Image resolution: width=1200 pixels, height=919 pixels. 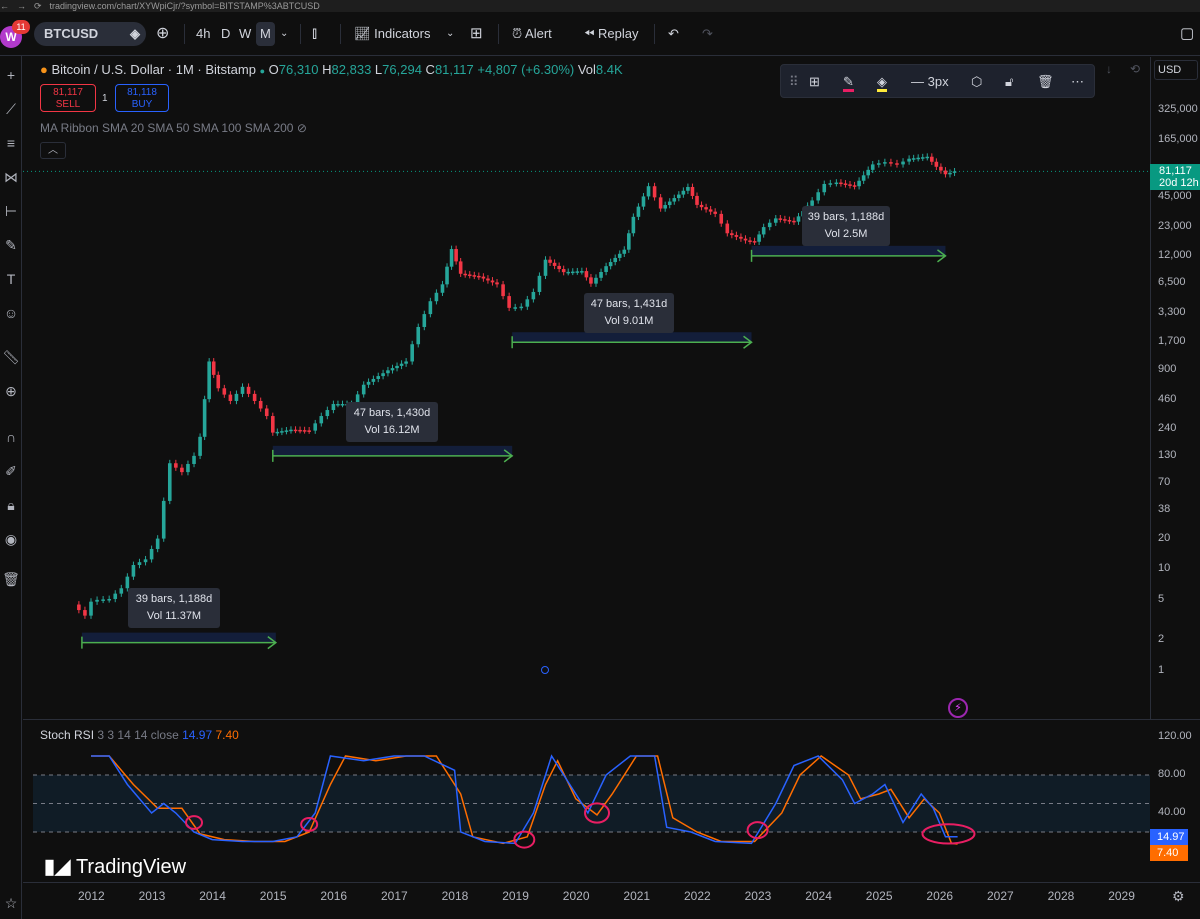 What do you see at coordinates (1175, 226) in the screenshot?
I see `price-tick-label: 23,000` at bounding box center [1175, 226].